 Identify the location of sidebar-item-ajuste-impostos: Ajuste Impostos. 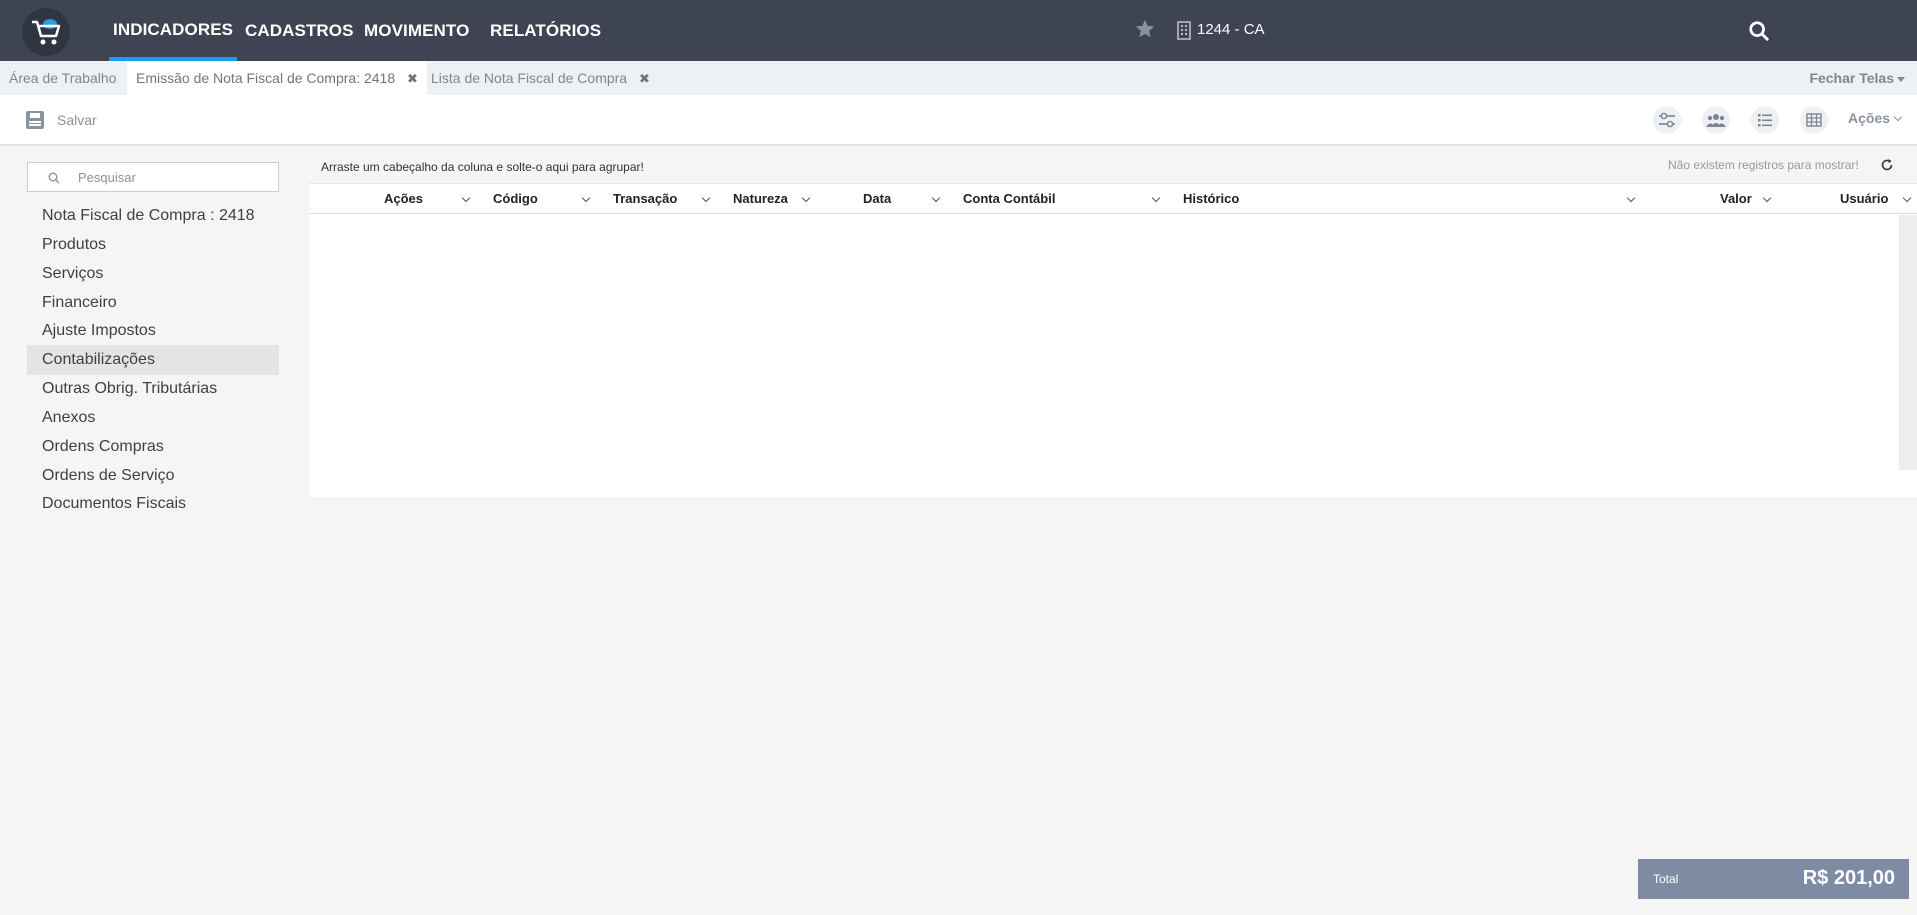
(153, 331).